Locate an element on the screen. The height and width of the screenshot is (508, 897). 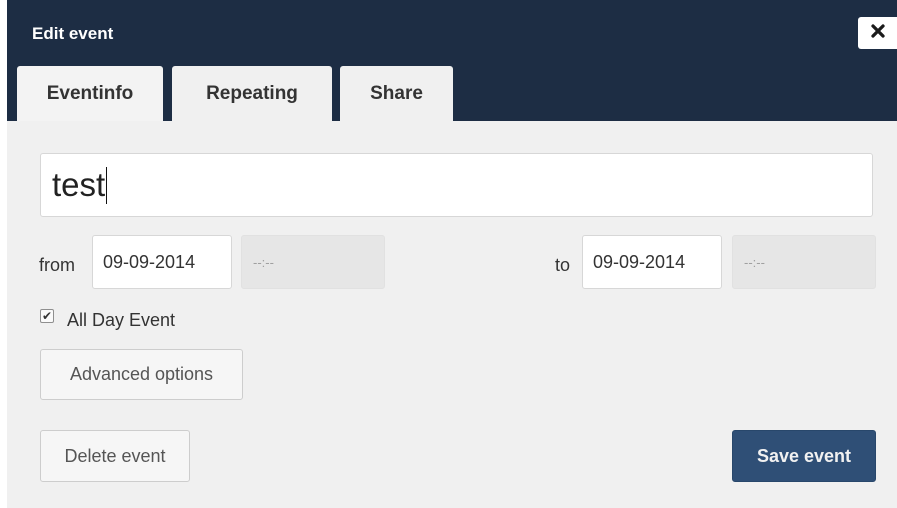
event-title-input: test is located at coordinates (456, 185).